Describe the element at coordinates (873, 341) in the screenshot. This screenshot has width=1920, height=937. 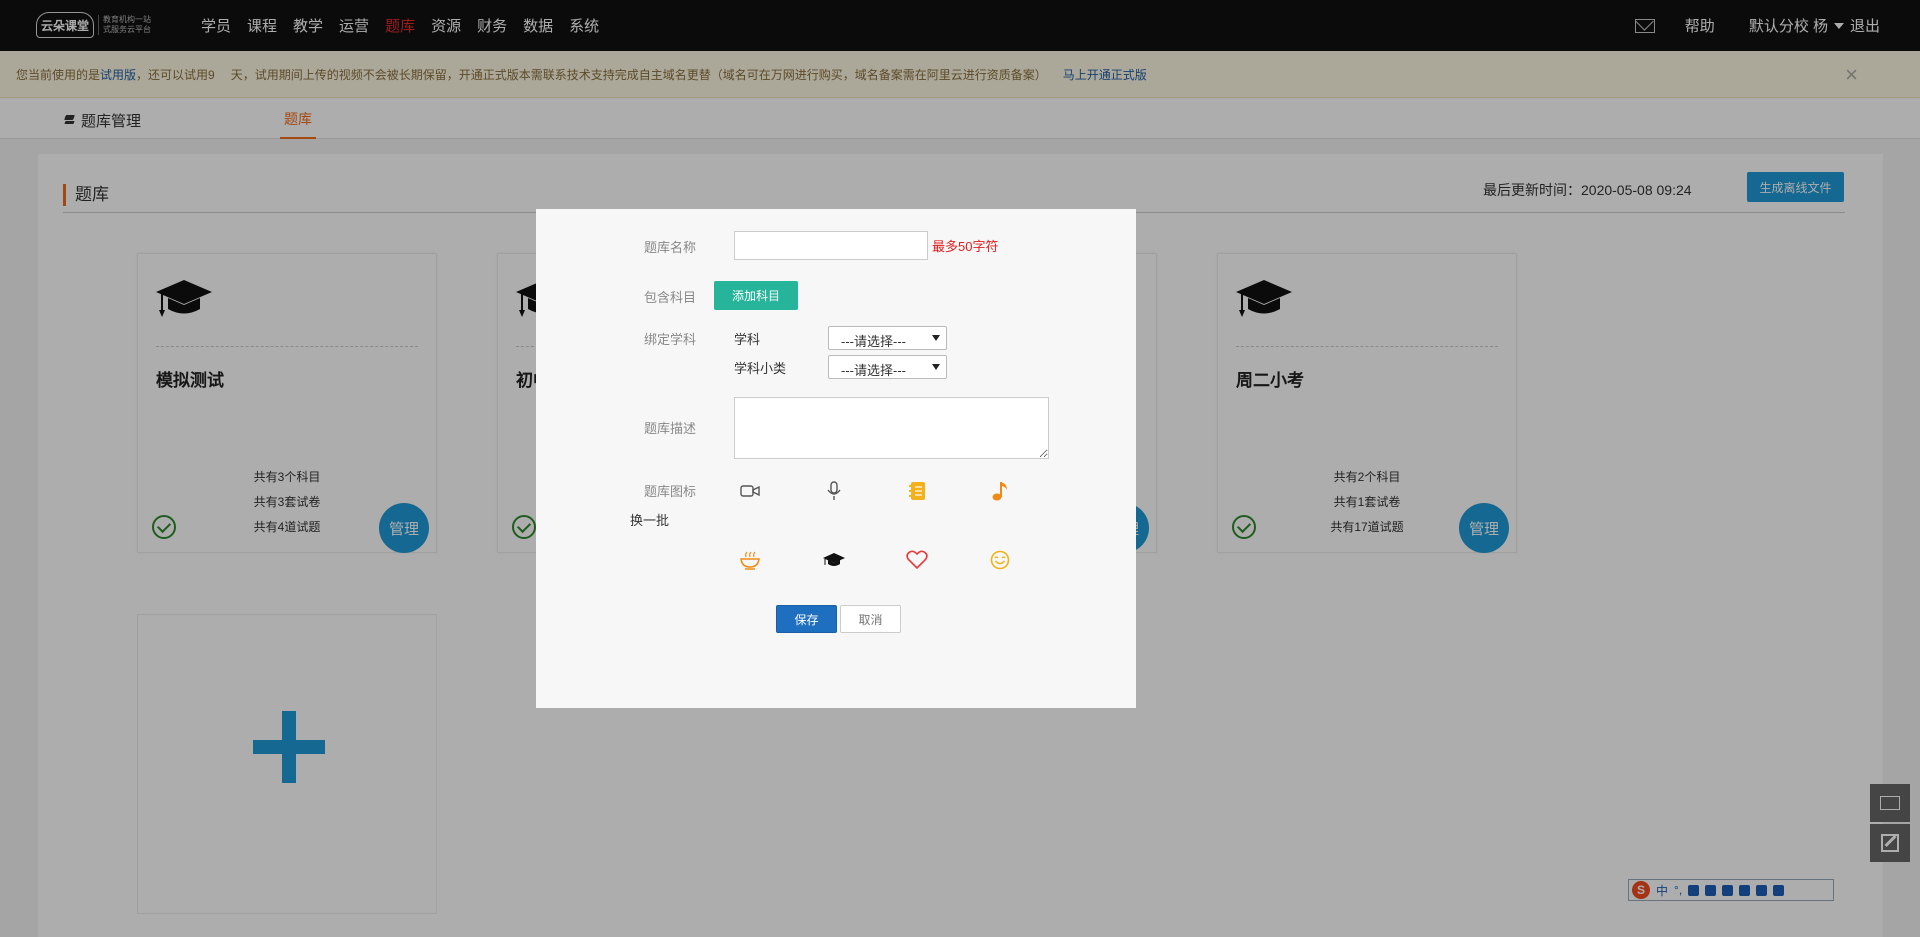
I see `subject-select-value: ---请选择---` at that location.